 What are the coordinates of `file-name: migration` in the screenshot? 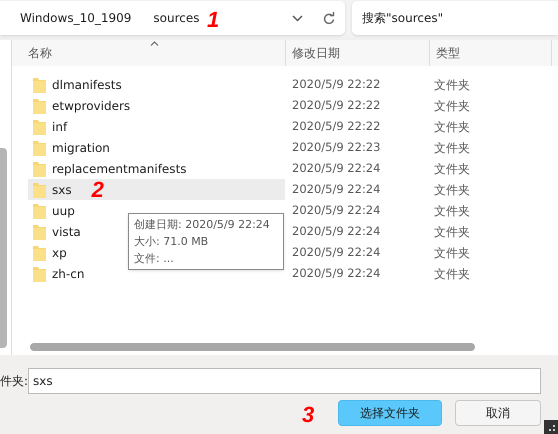 It's located at (81, 148).